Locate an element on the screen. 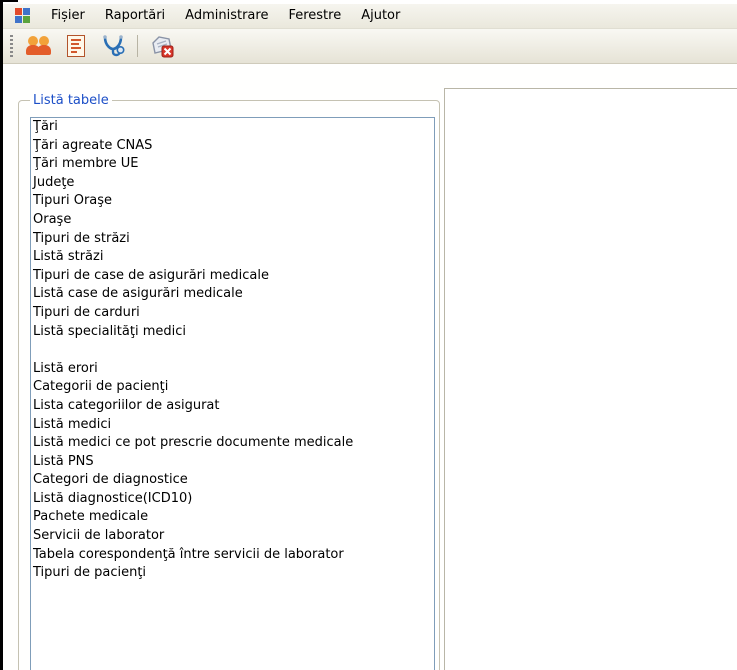 This screenshot has height=670, width=737. list-item: Listă diagnostice(ICD10) is located at coordinates (232, 499).